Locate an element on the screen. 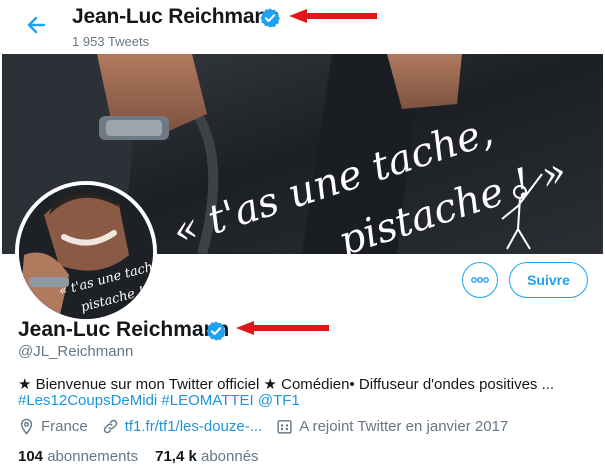  following-label: abonnements is located at coordinates (93, 456).